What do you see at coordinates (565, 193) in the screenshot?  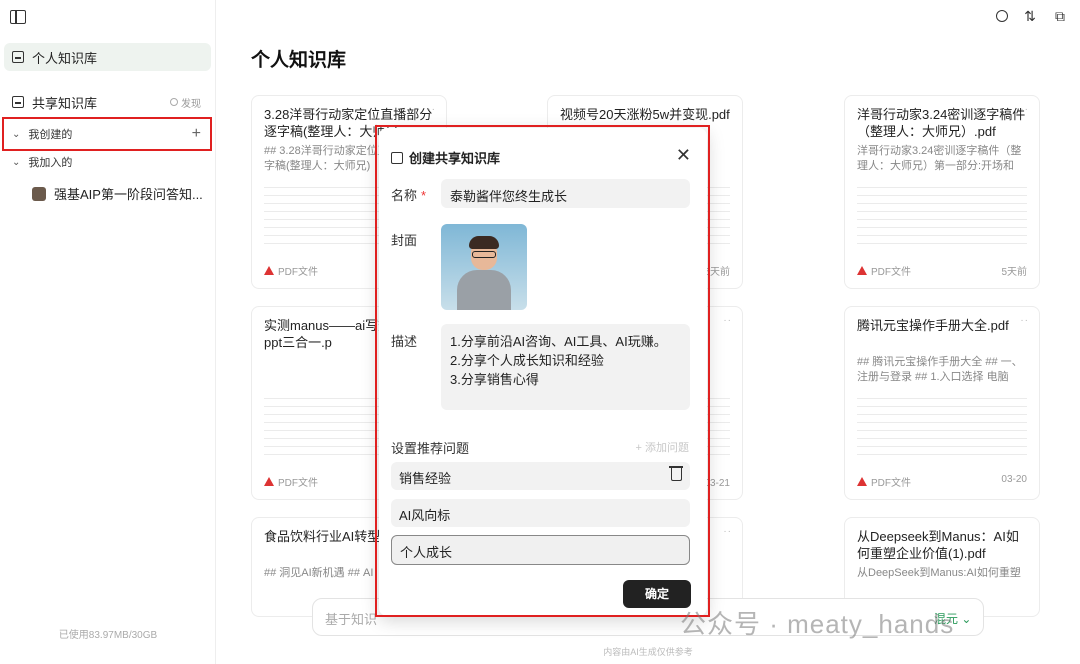 I see `name-input: 泰勒酱伴您终生成长` at bounding box center [565, 193].